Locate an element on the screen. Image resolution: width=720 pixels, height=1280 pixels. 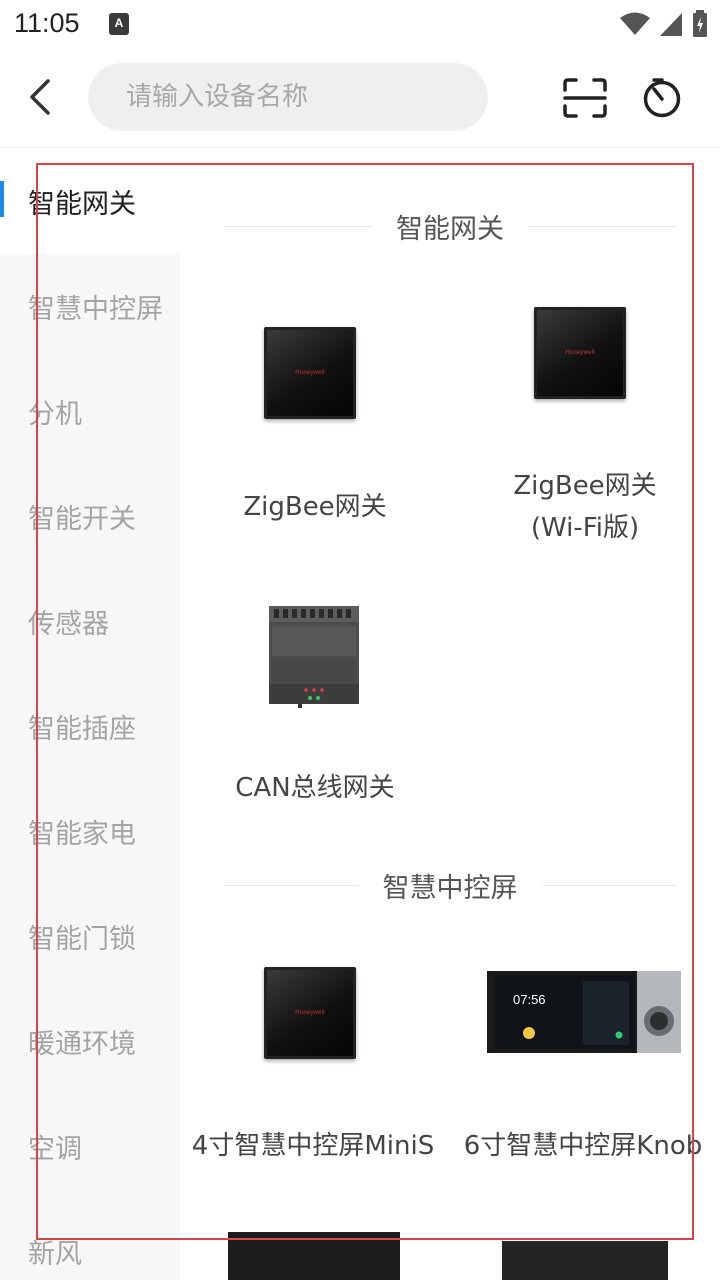
status-bar: 11:05 A is located at coordinates (360, 25).